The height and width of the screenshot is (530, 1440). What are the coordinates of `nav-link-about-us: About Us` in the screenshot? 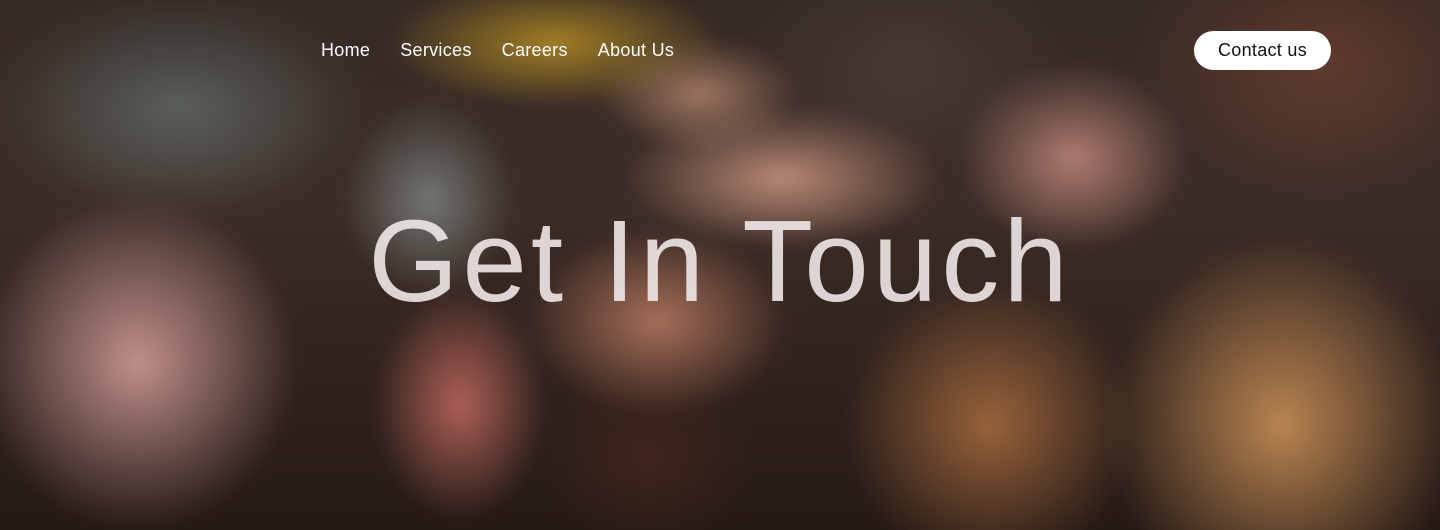 It's located at (636, 50).